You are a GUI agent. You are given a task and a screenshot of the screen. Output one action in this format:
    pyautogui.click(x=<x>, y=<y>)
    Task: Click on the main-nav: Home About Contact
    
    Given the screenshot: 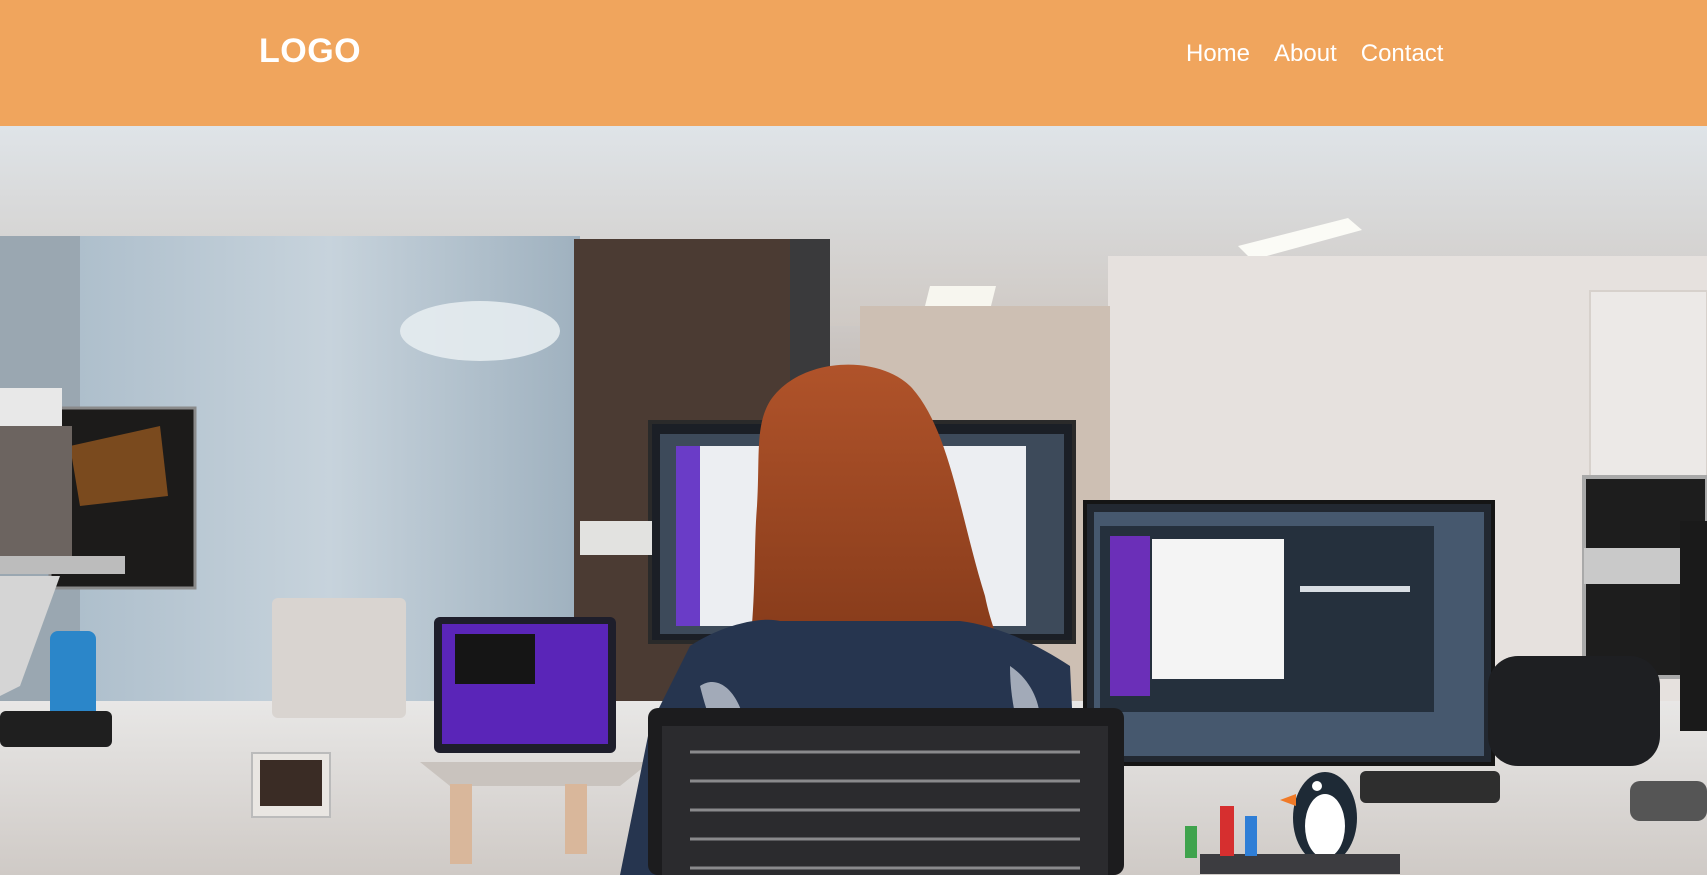 What is the action you would take?
    pyautogui.click(x=1314, y=54)
    